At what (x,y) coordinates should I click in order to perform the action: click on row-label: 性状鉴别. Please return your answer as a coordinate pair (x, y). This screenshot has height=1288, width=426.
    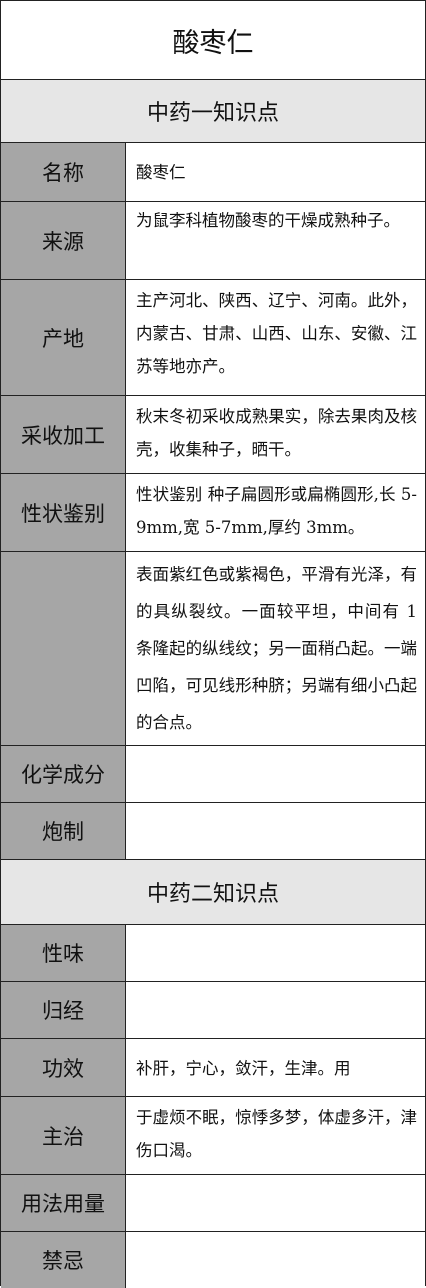
    Looking at the image, I should click on (63, 512).